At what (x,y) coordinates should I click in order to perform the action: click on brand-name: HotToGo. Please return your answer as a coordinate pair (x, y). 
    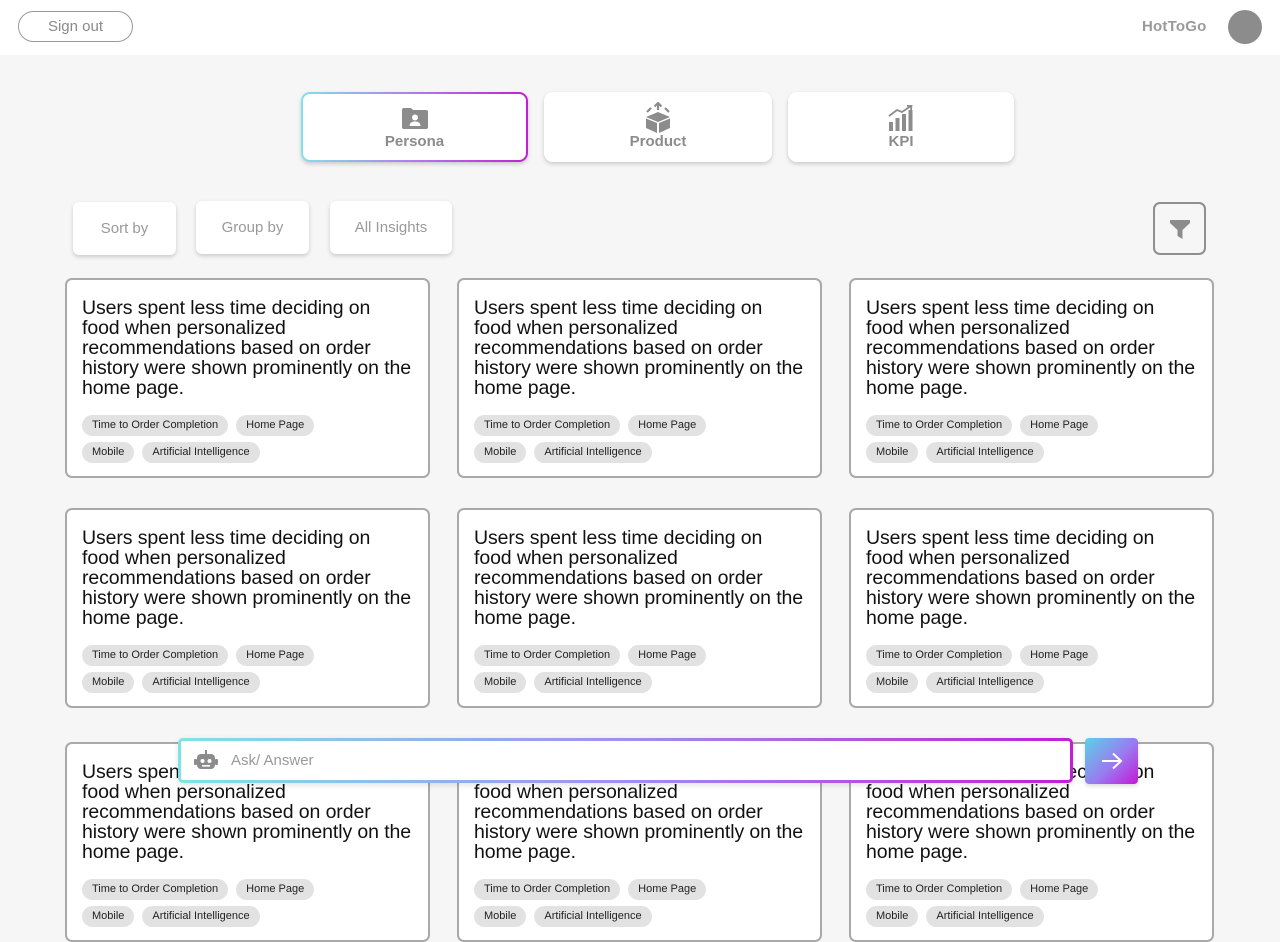
    Looking at the image, I should click on (1174, 26).